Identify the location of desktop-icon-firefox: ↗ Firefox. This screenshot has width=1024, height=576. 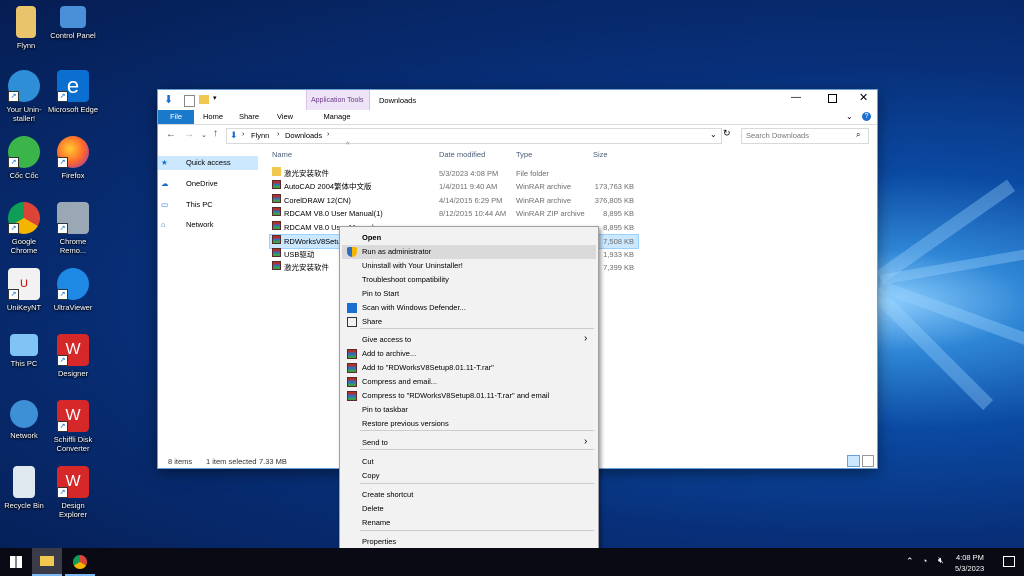
(73, 158).